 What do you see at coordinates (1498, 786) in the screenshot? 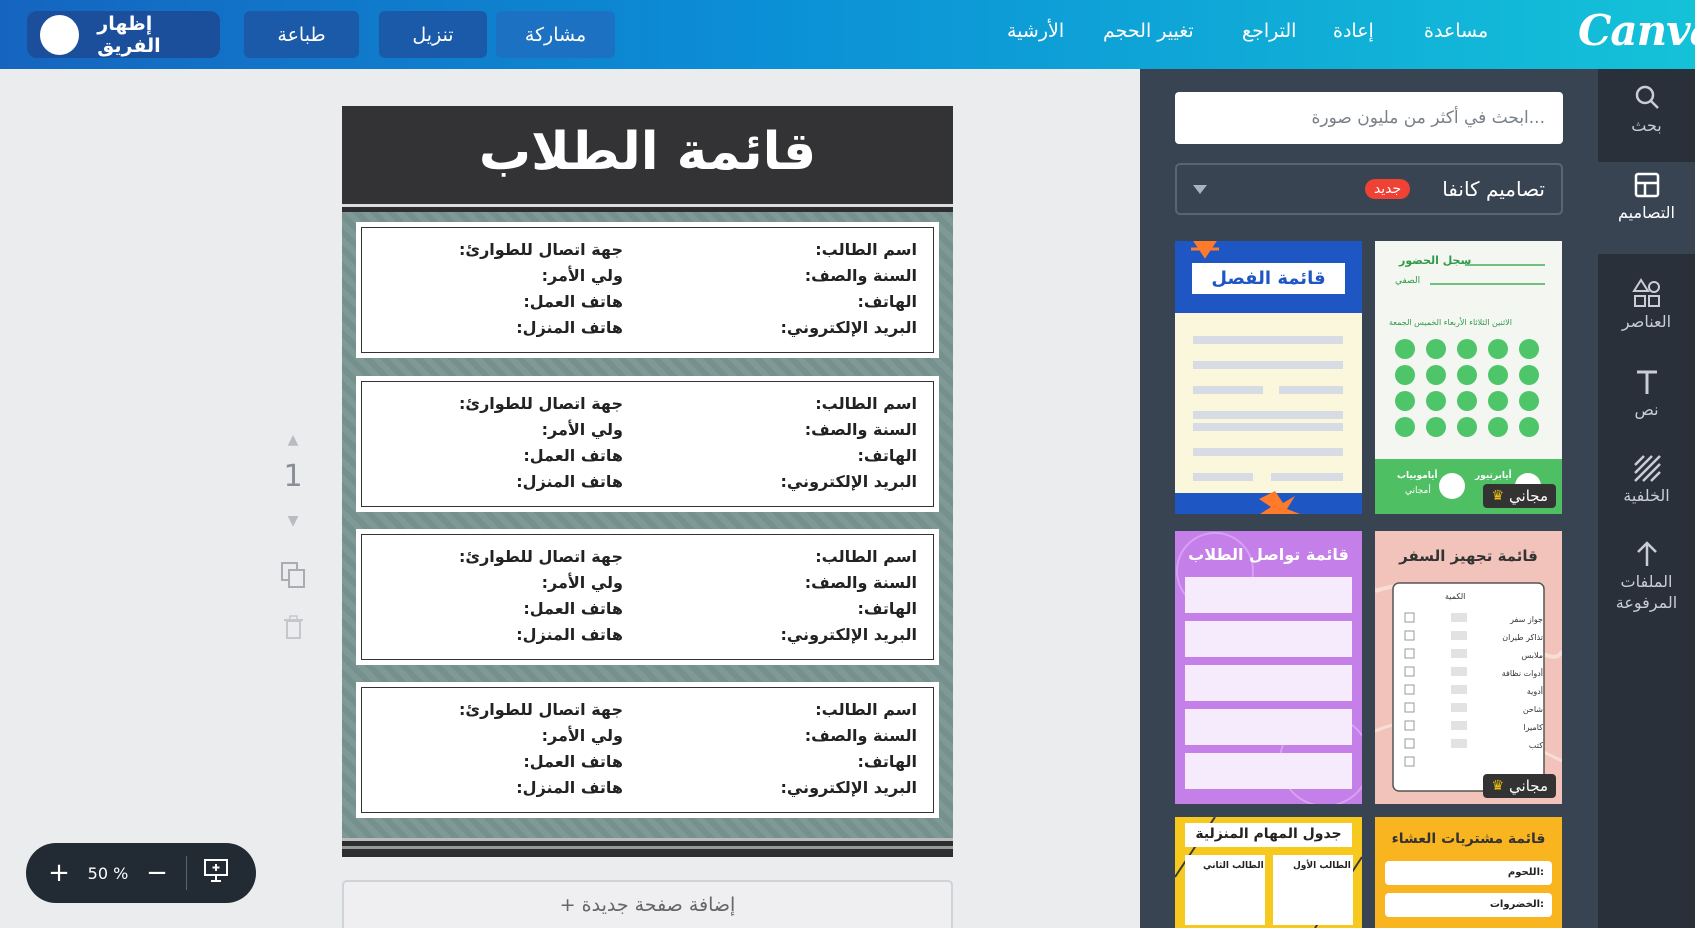
I see `crown-icon: ♛` at bounding box center [1498, 786].